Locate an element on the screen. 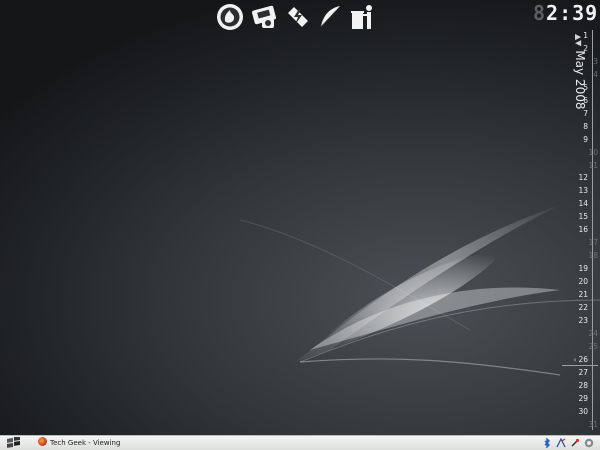 This screenshot has width=600, height=450. bluetooth-icon is located at coordinates (547, 443).